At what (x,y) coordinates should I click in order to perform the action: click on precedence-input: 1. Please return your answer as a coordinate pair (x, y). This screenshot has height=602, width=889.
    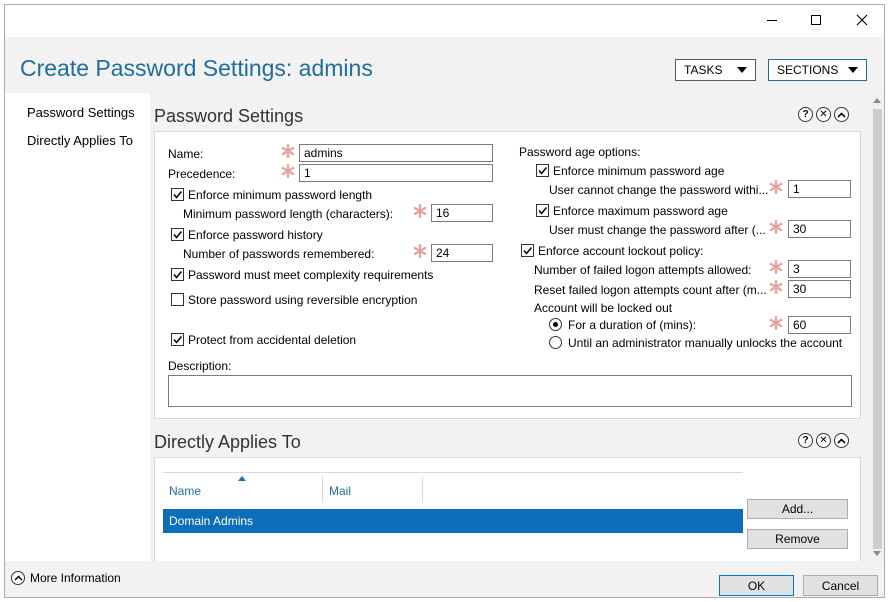
    Looking at the image, I should click on (396, 173).